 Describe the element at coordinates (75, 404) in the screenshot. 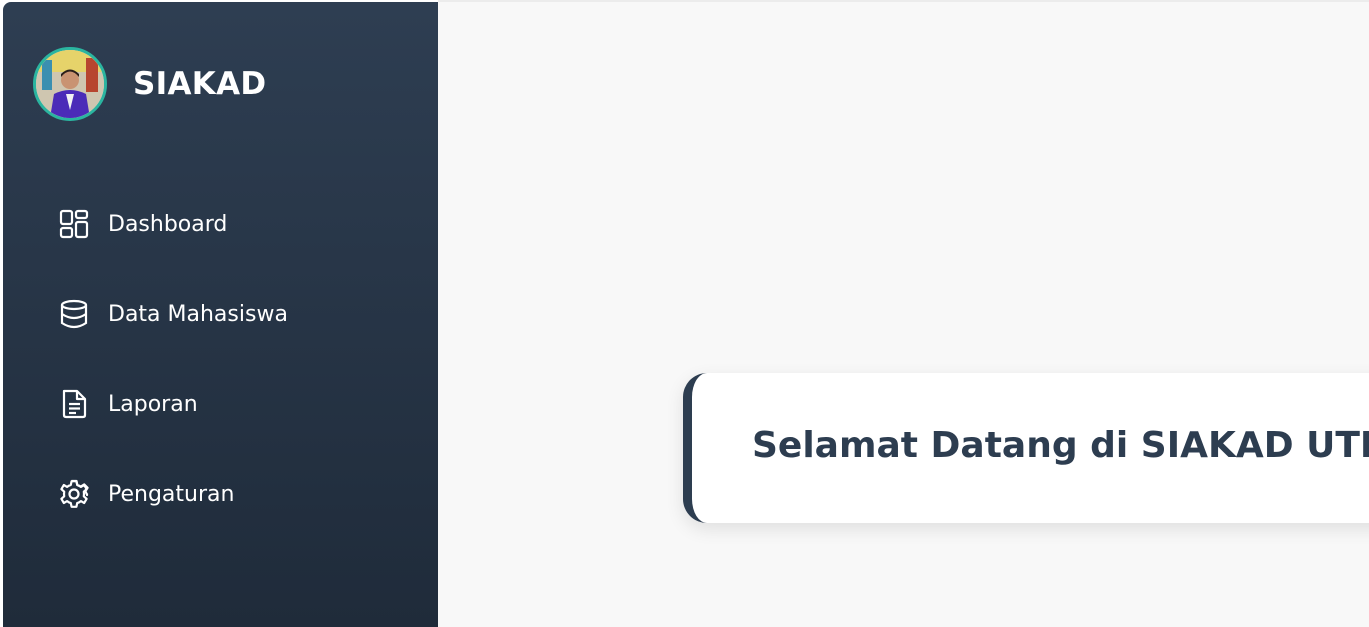

I see `document-icon` at that location.